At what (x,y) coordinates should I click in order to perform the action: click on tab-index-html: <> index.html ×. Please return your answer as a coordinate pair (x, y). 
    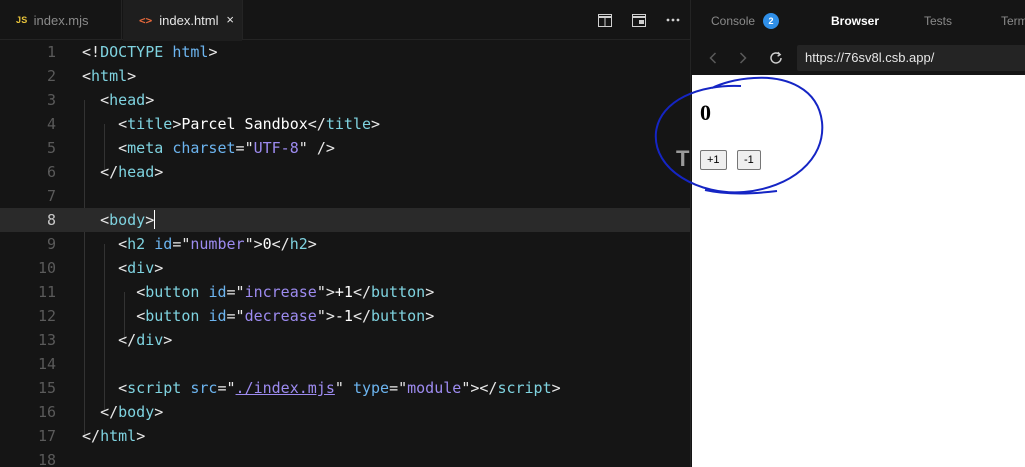
    Looking at the image, I should click on (183, 20).